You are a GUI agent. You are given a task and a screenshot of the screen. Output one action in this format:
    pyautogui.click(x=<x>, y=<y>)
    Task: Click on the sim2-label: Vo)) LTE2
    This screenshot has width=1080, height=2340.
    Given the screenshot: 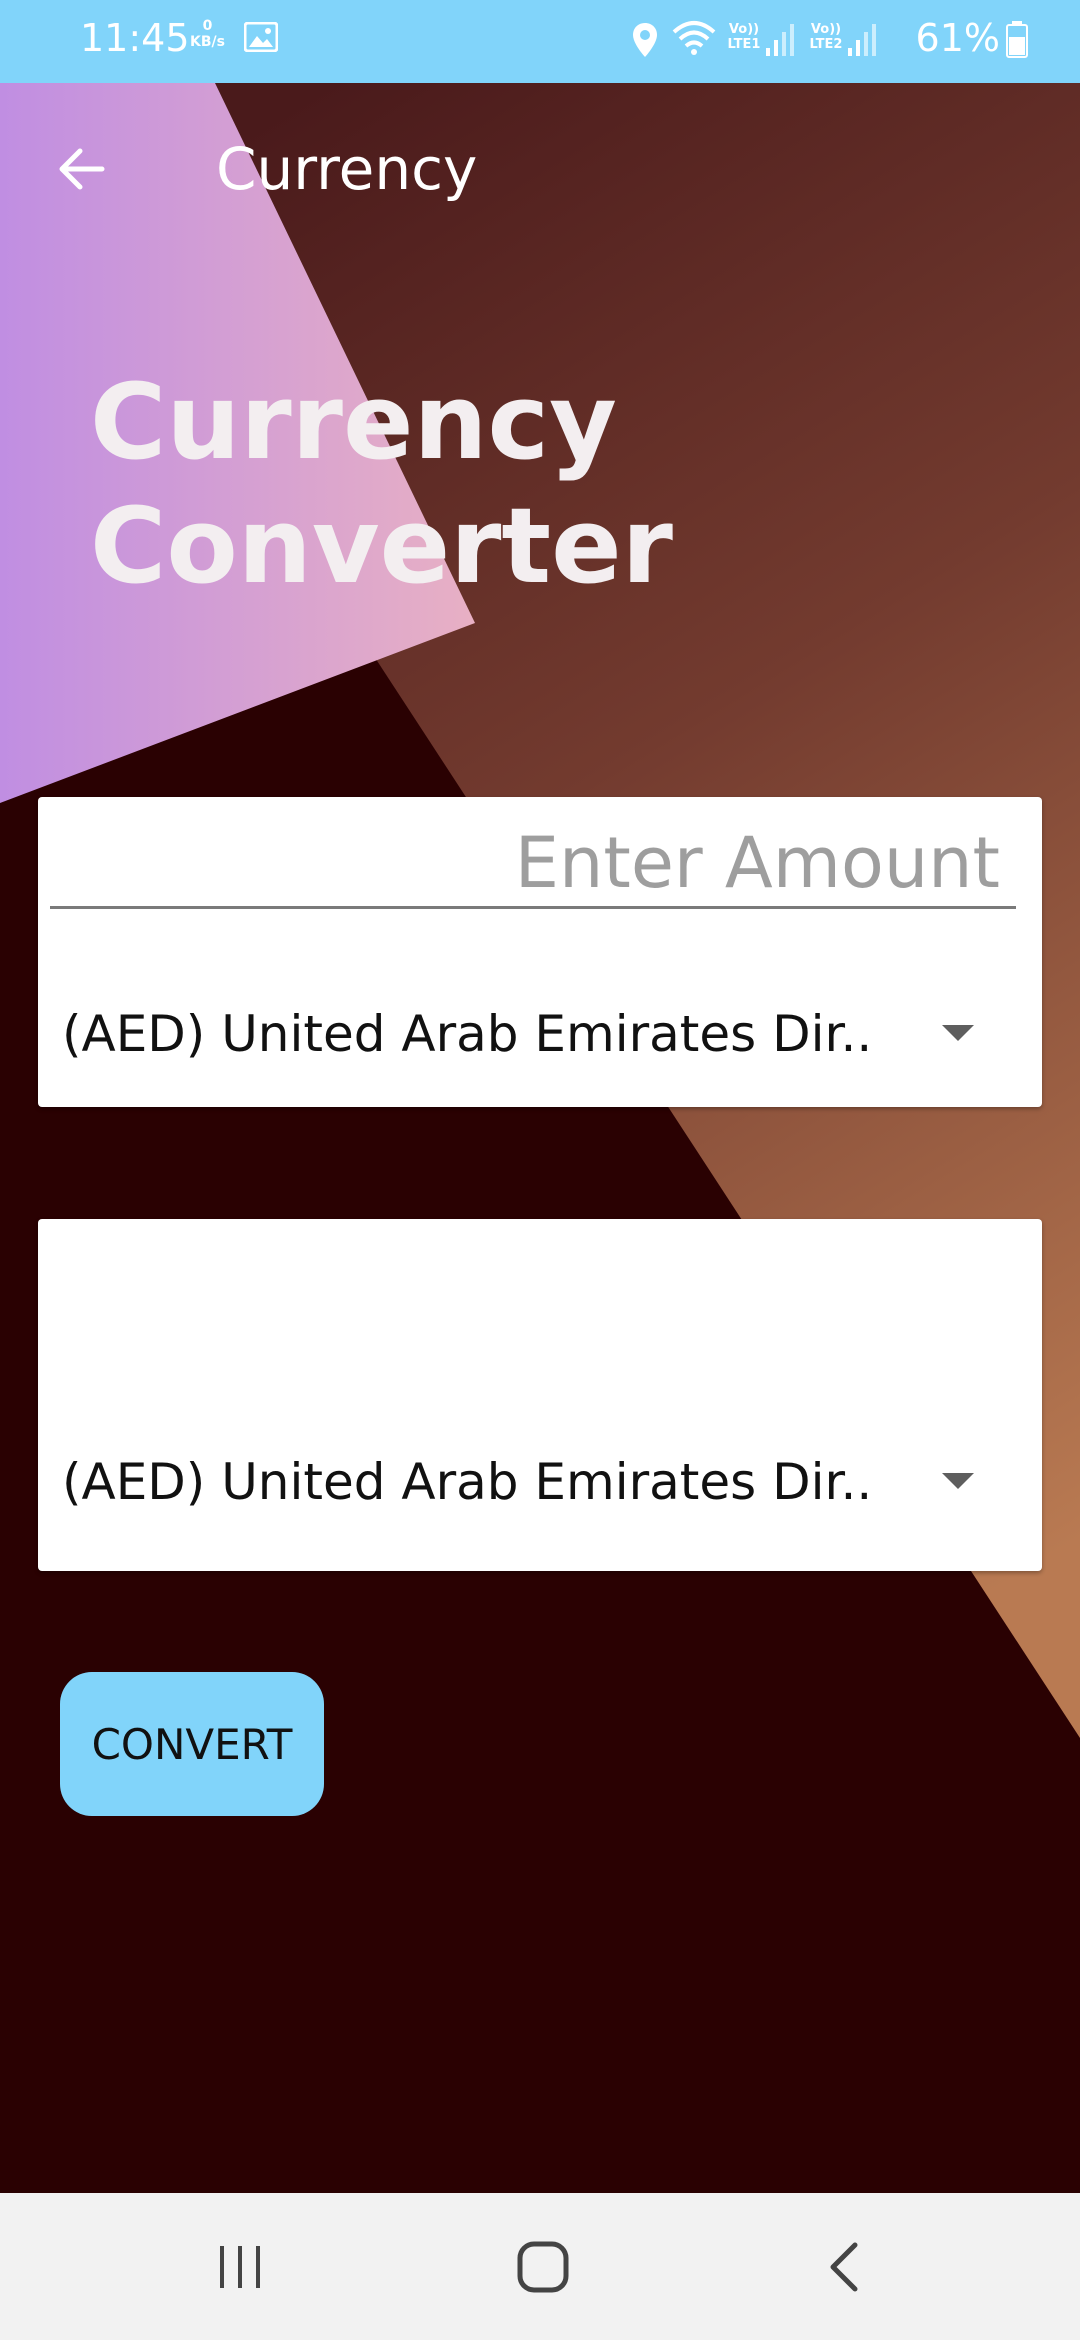 What is the action you would take?
    pyautogui.click(x=826, y=37)
    